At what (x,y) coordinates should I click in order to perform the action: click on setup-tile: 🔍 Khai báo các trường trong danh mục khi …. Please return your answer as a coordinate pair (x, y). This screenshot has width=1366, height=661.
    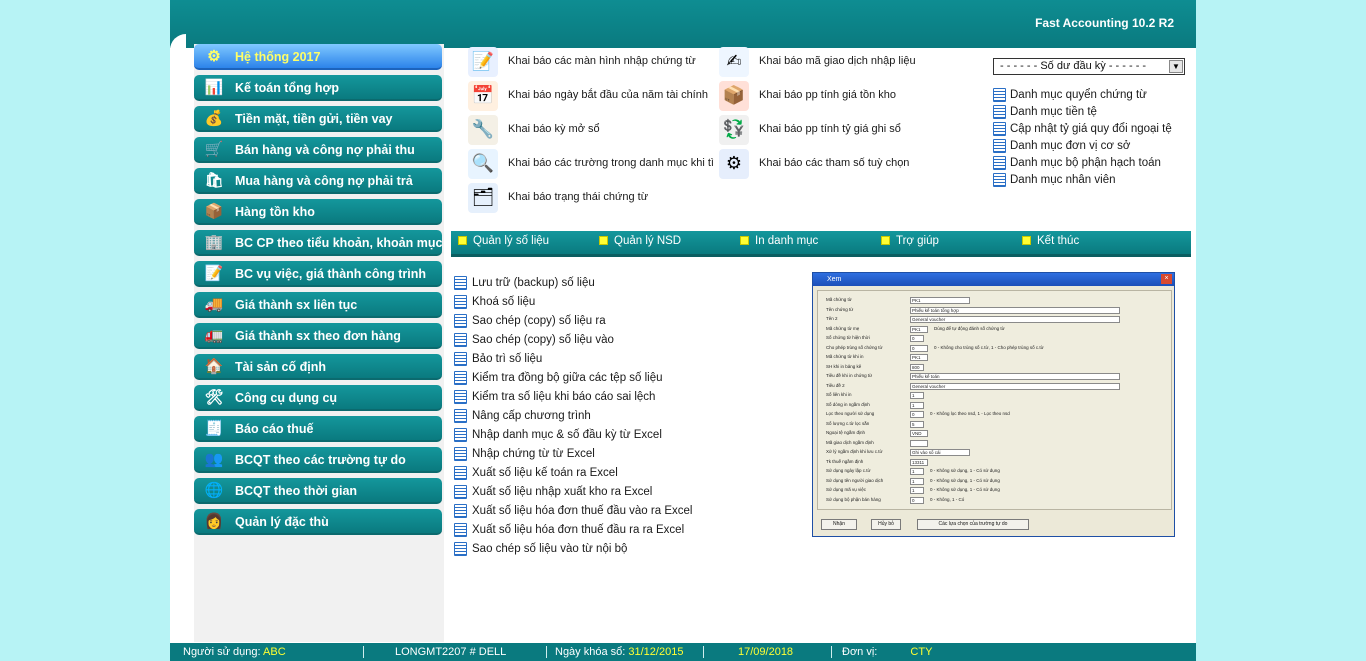
    Looking at the image, I should click on (593, 164).